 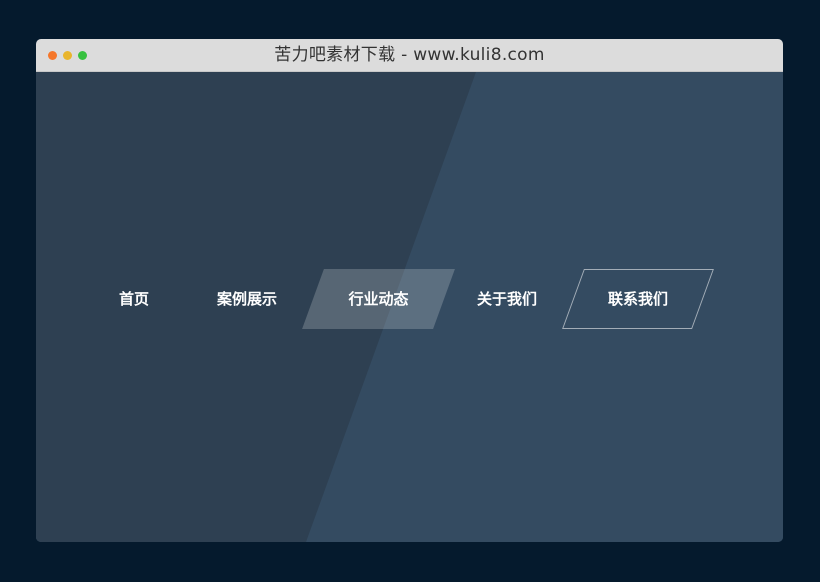 I want to click on nav-item-label: 行业动态, so click(x=378, y=299).